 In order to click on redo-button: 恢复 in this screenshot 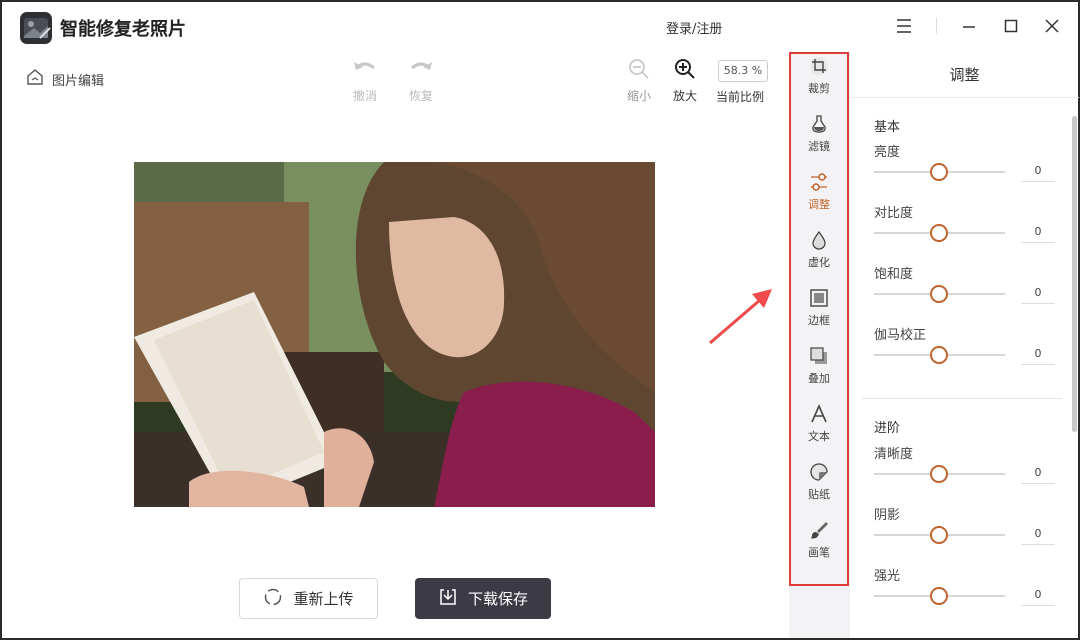, I will do `click(421, 81)`.